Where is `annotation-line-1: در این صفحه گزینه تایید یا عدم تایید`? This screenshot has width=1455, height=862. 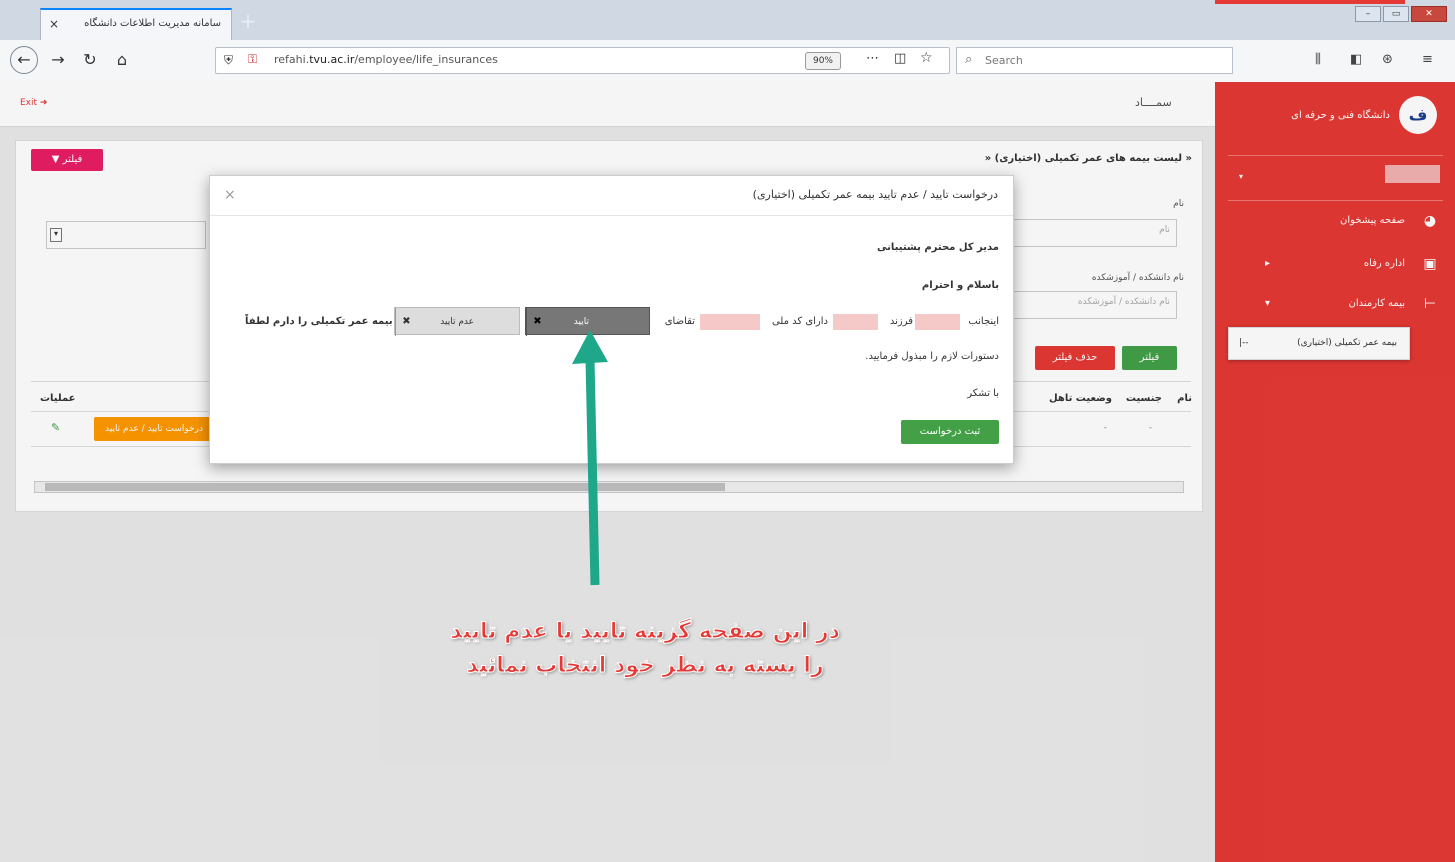 annotation-line-1: در این صفحه گزینه تایید یا عدم تایید is located at coordinates (645, 632).